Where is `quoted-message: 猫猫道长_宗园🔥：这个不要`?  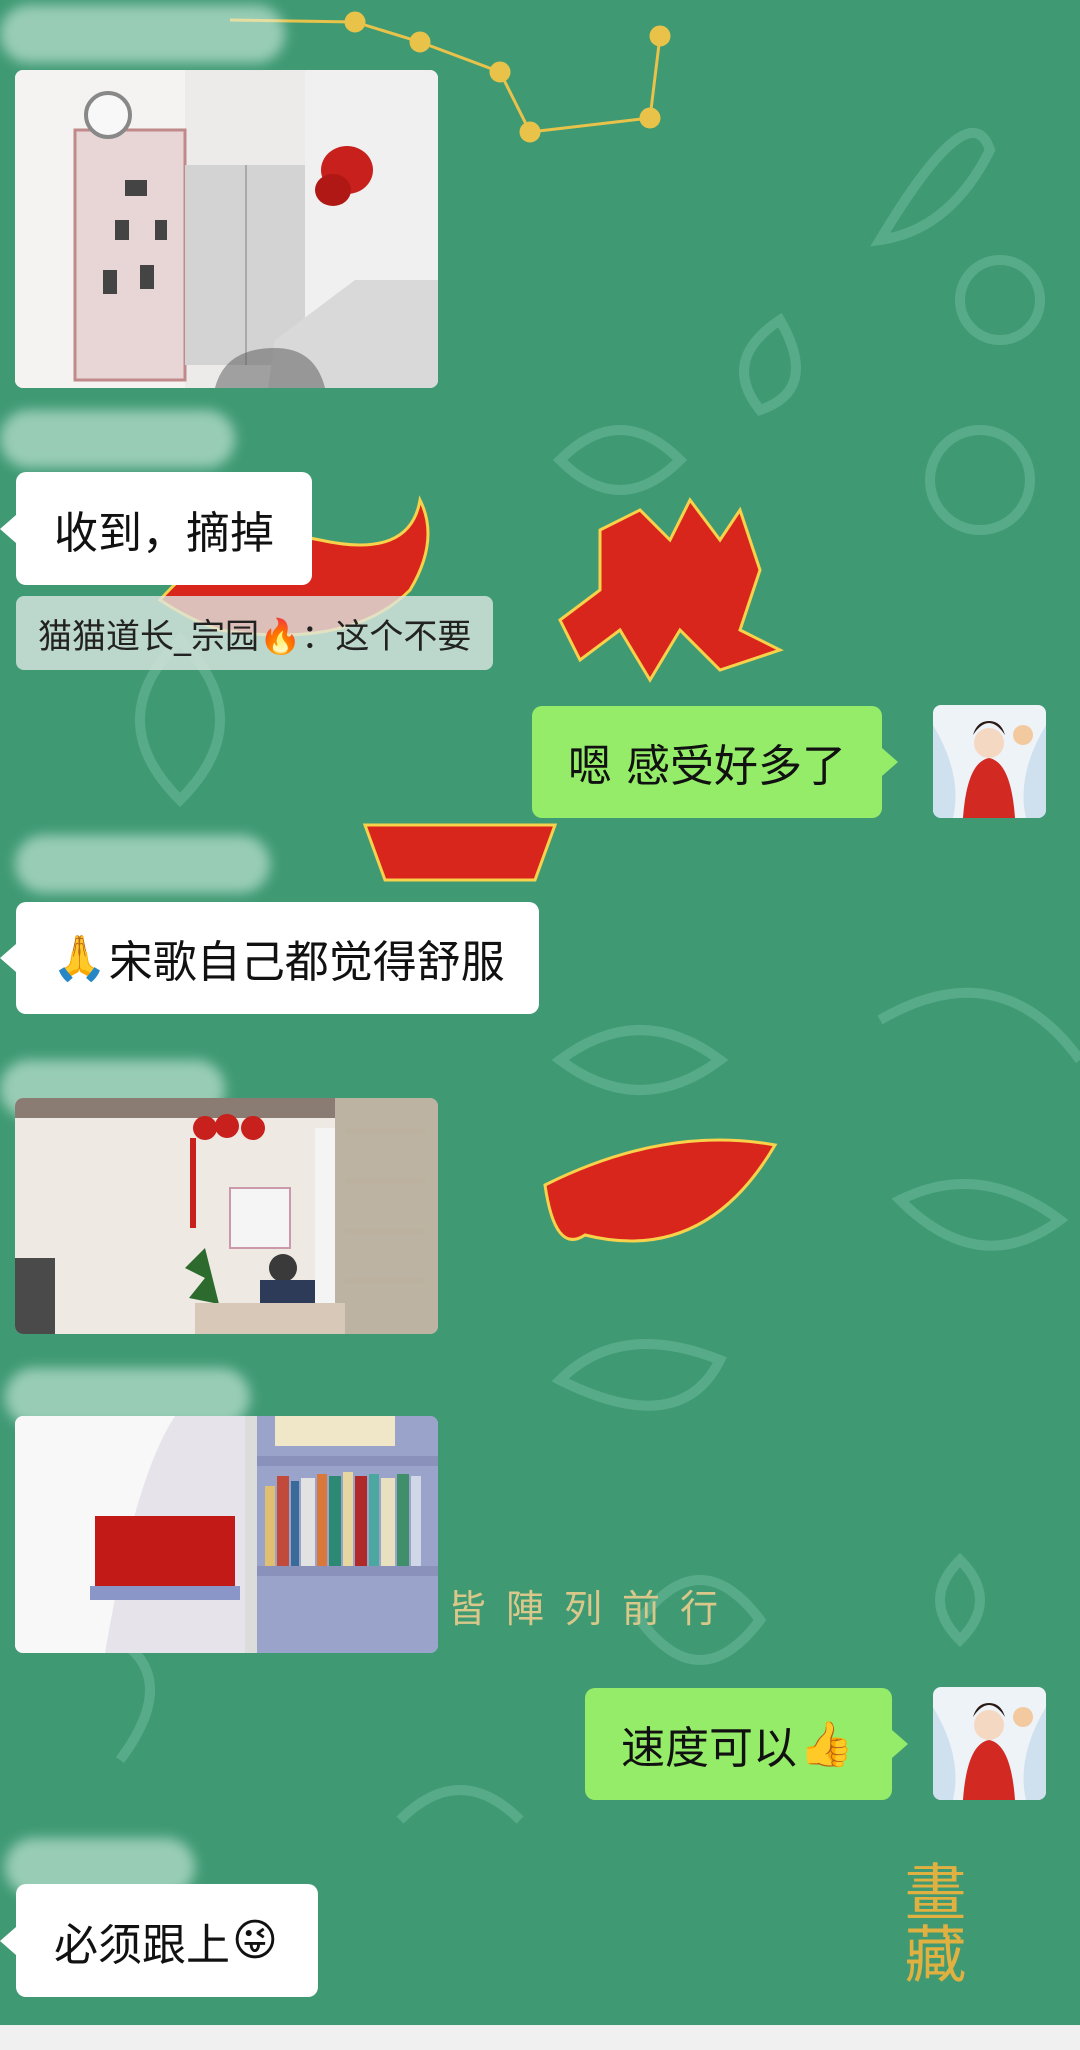
quoted-message: 猫猫道长_宗园🔥：这个不要 is located at coordinates (255, 633).